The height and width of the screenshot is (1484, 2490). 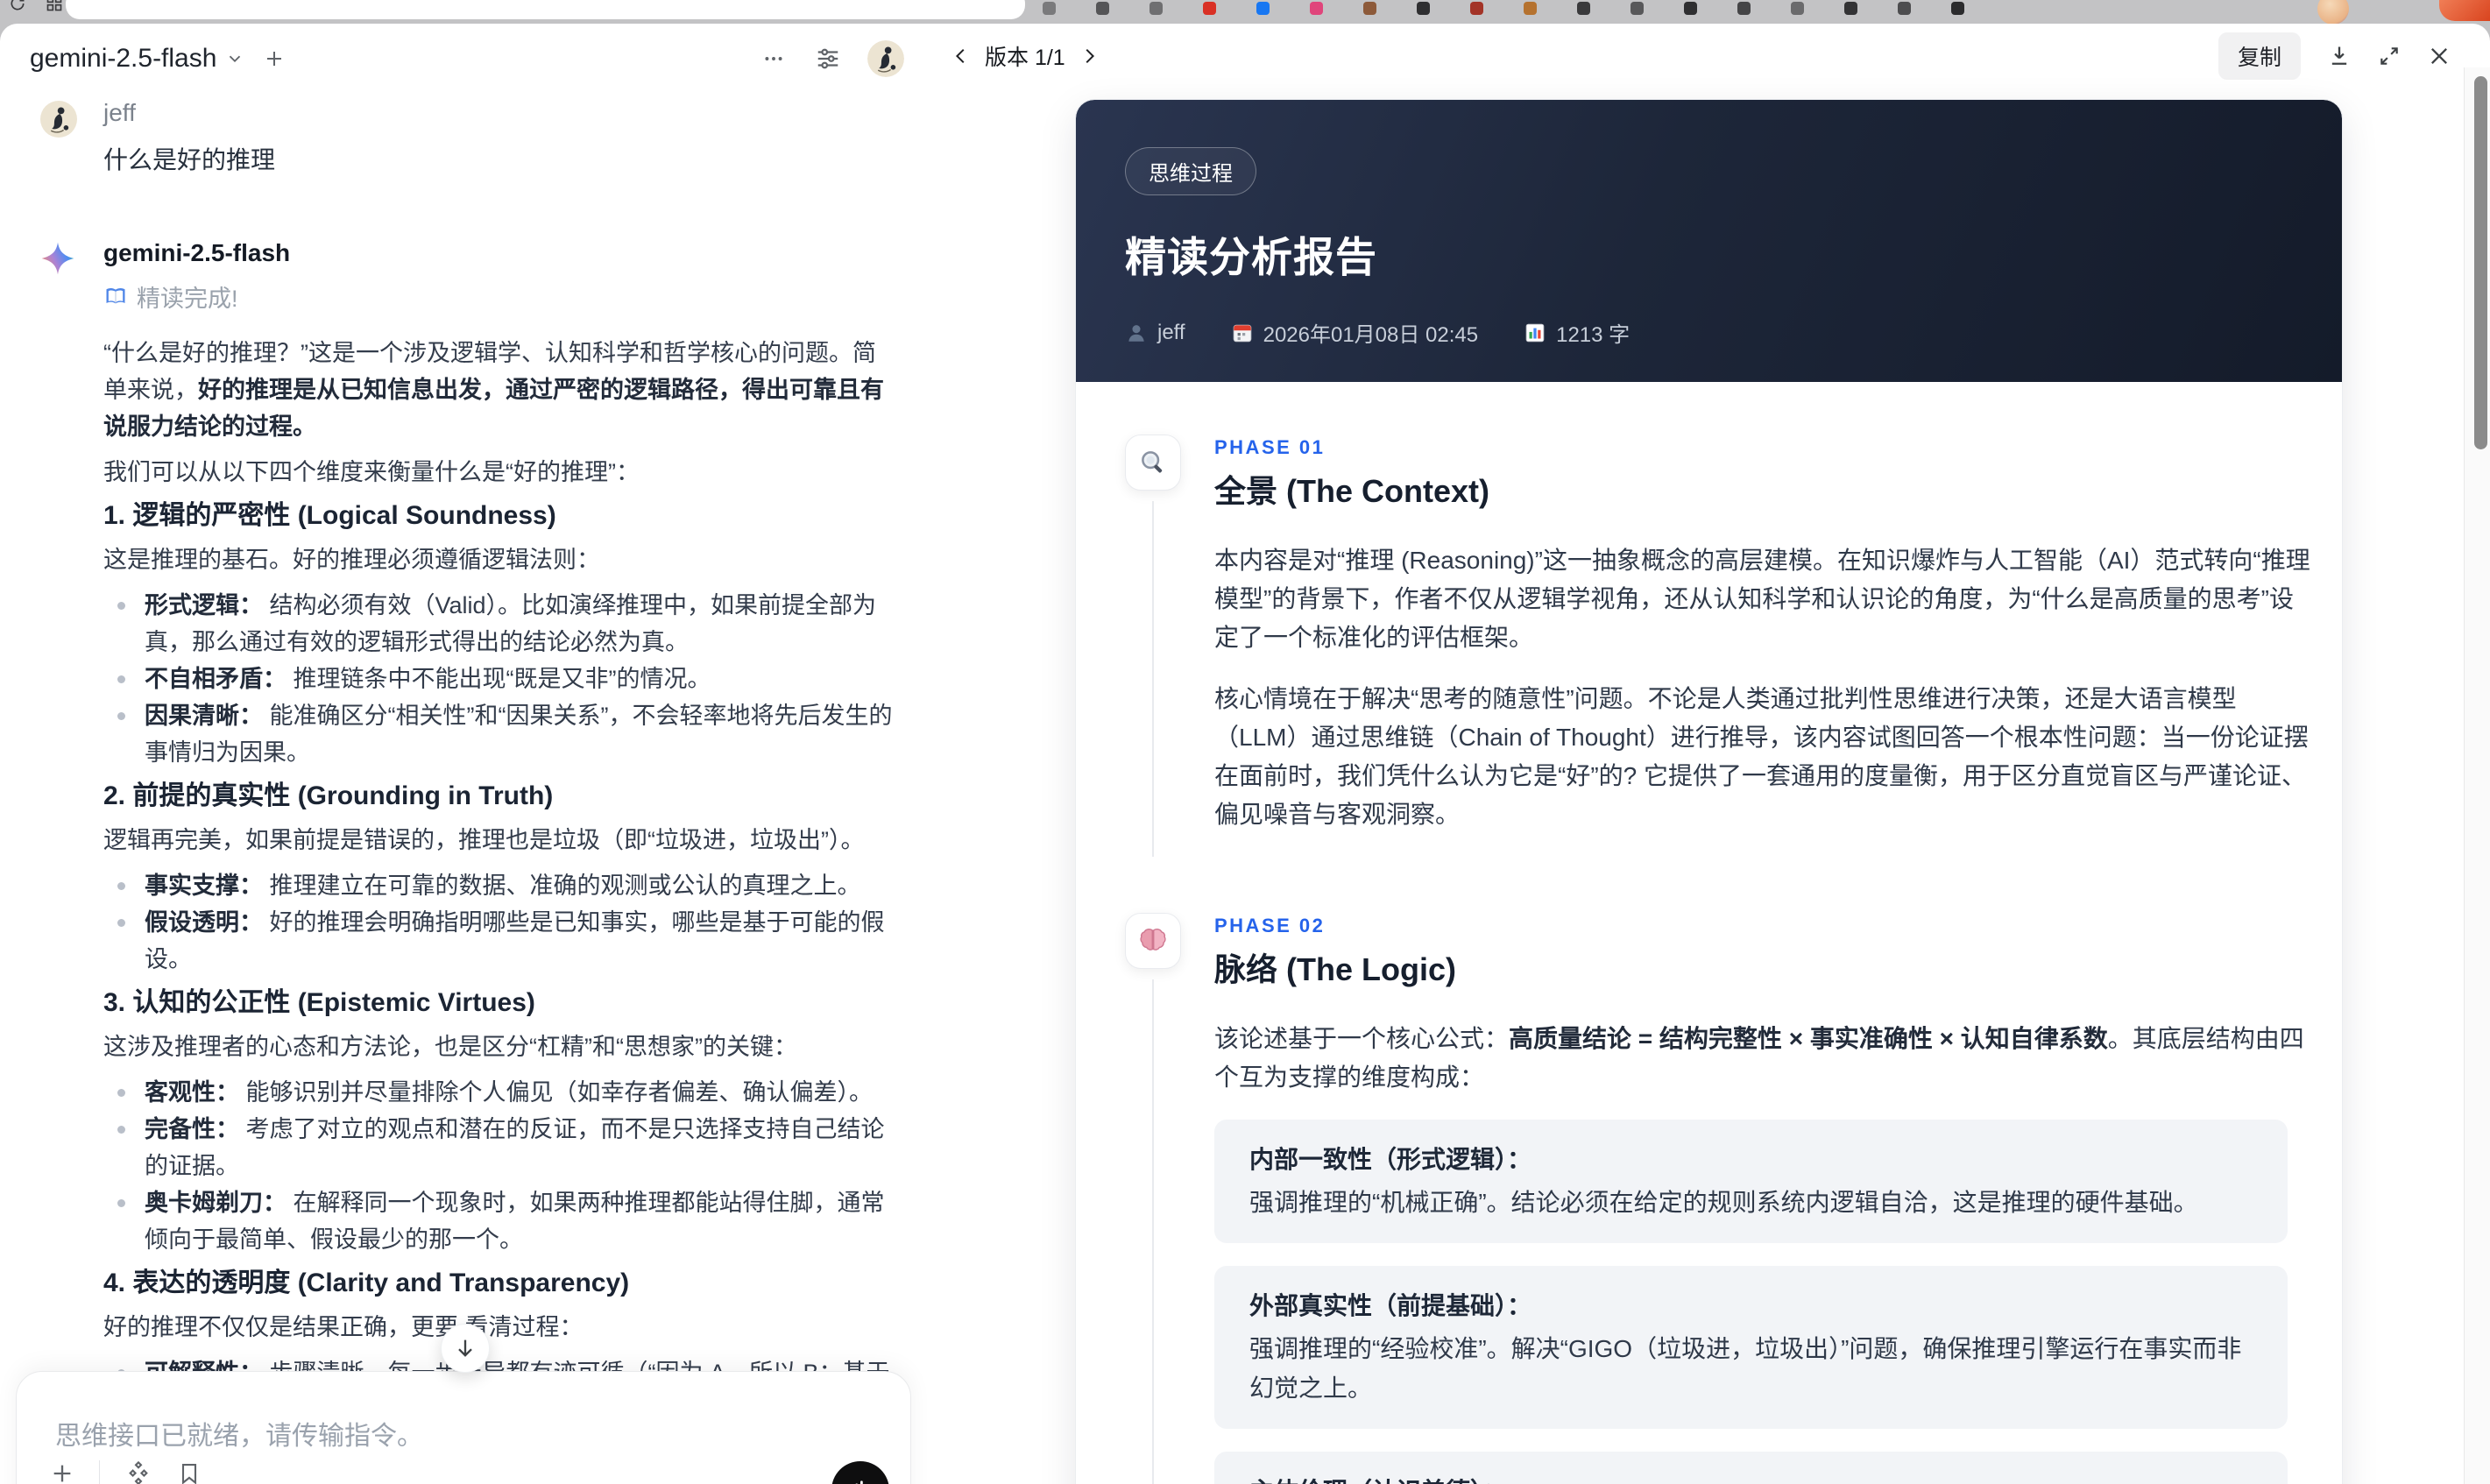 What do you see at coordinates (239, 1436) in the screenshot?
I see `input-placeholder: 思维接口已就绪，请传输指令。` at bounding box center [239, 1436].